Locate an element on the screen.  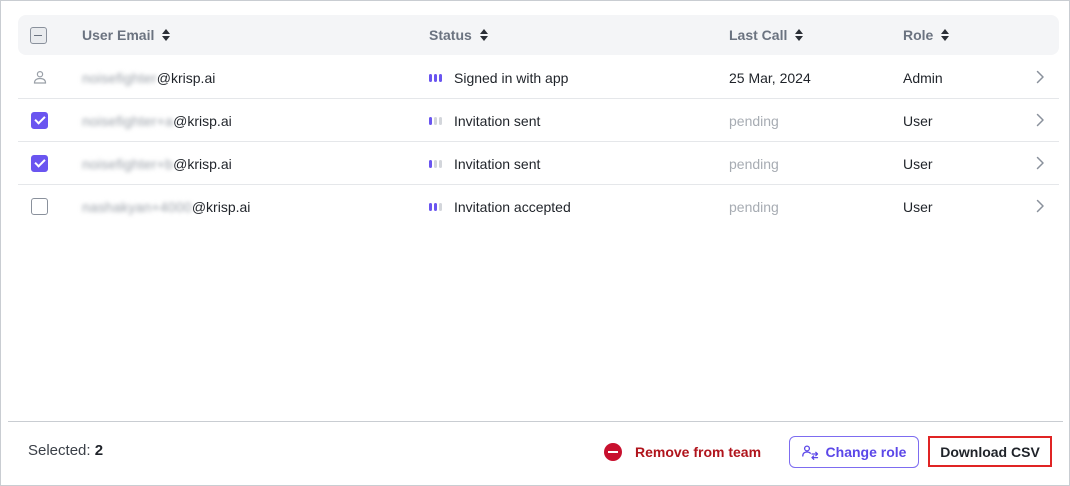
status-cell: Invitation accepted is located at coordinates (500, 206).